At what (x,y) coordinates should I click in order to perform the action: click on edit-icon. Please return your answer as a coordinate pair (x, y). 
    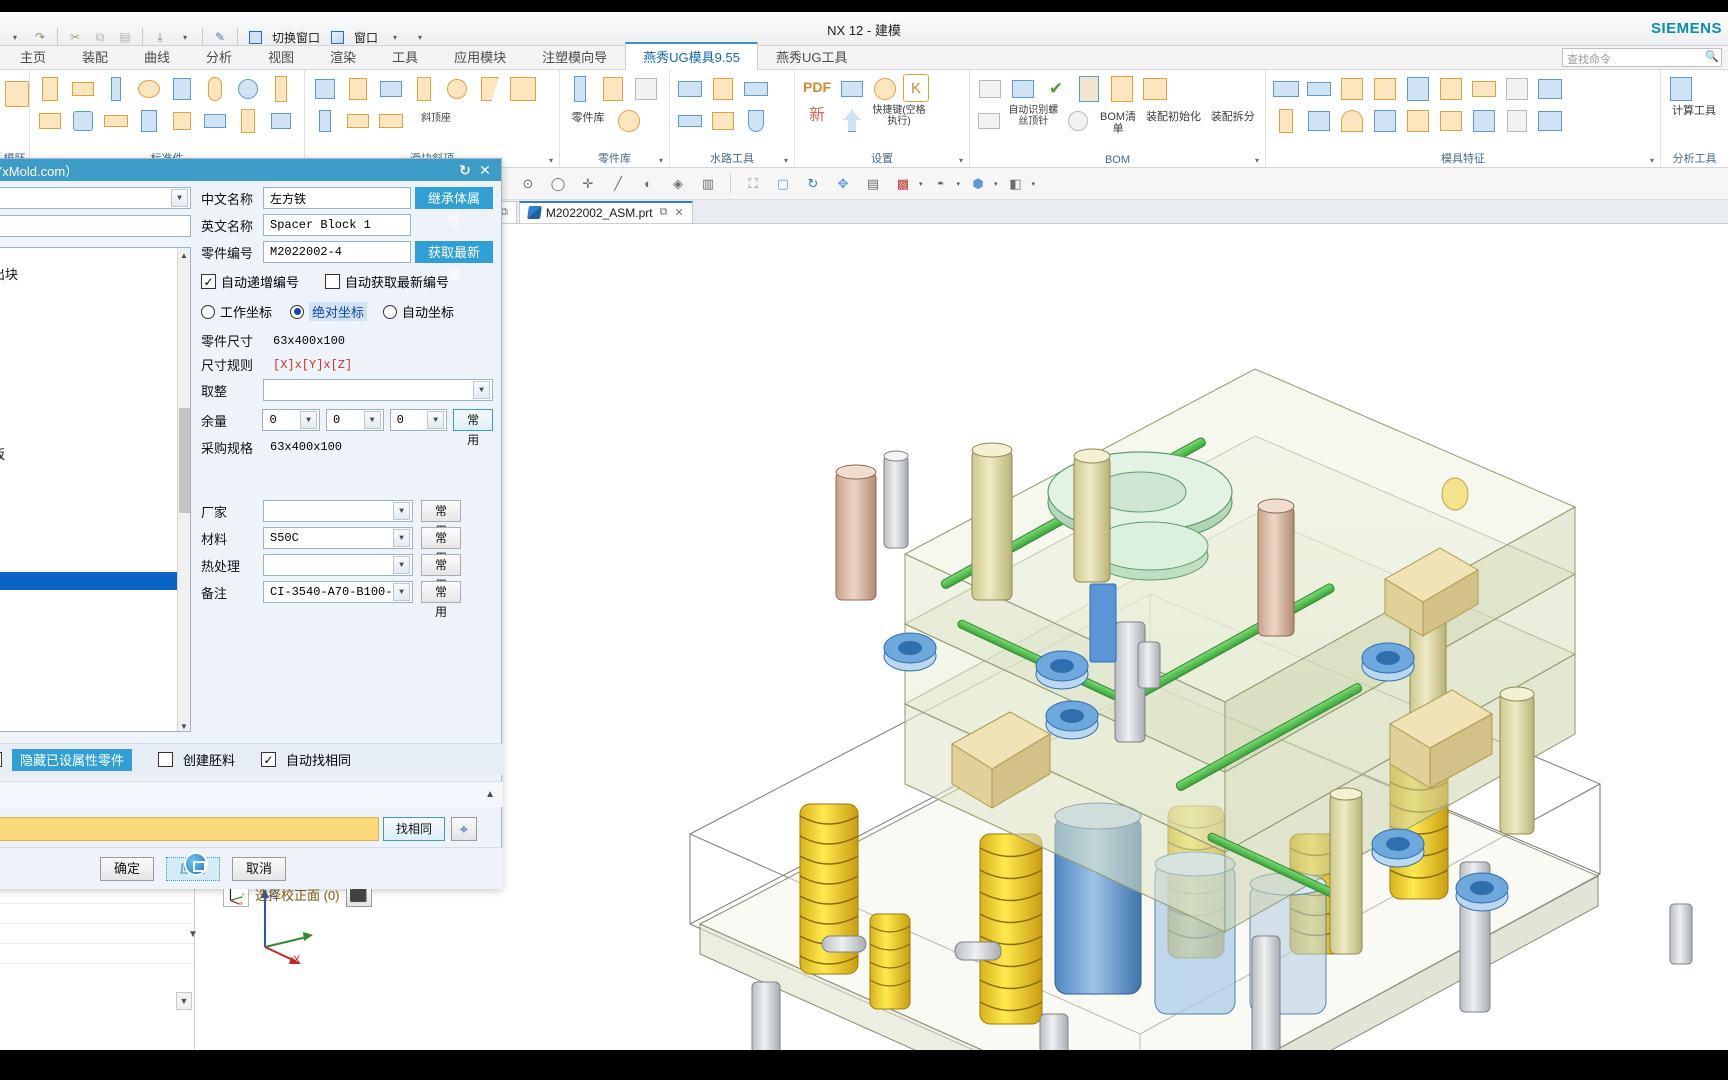
    Looking at the image, I should click on (989, 121).